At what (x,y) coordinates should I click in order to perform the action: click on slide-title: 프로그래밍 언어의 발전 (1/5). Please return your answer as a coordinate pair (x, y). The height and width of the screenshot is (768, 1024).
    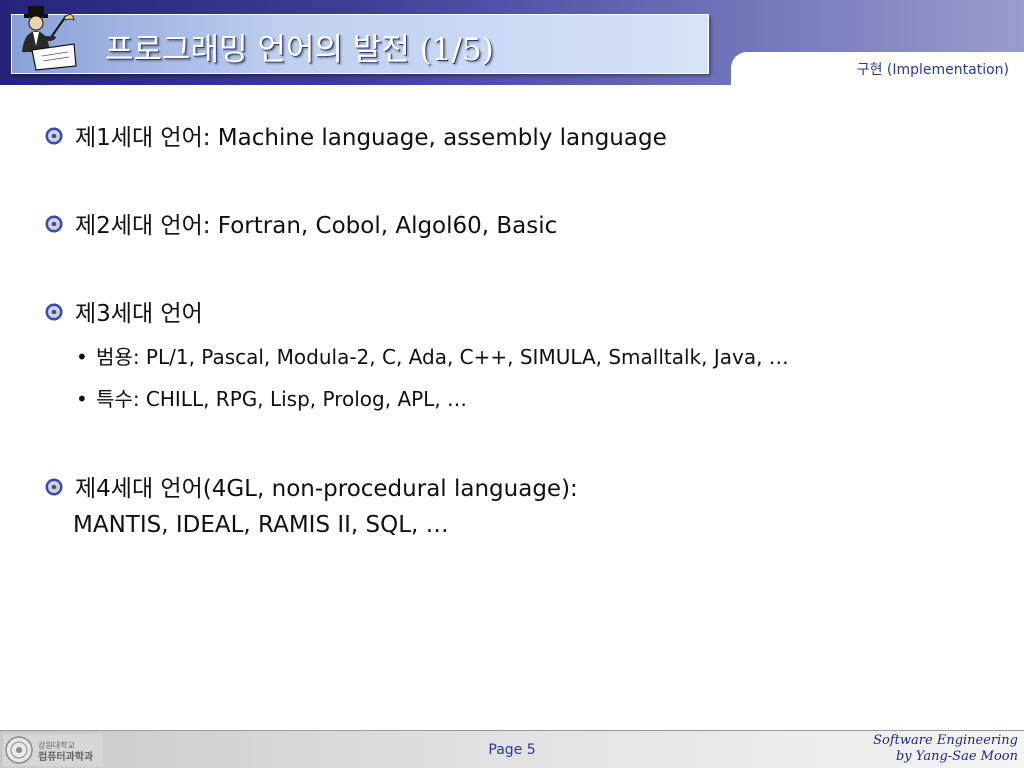
    Looking at the image, I should click on (299, 50).